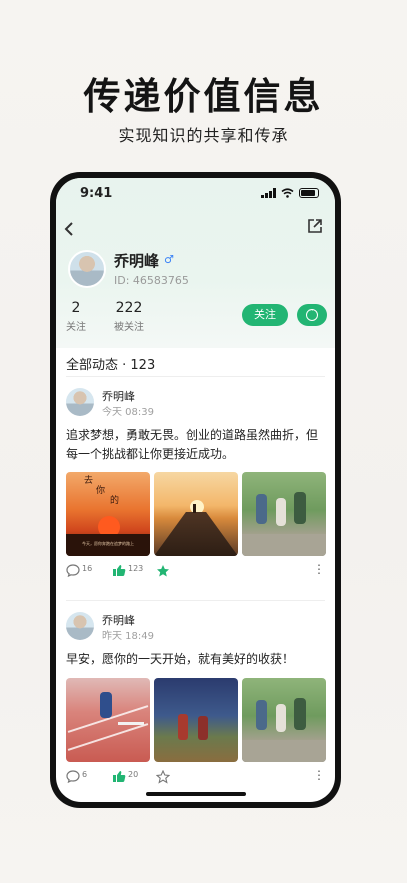 Image resolution: width=407 pixels, height=883 pixels. I want to click on followers-label: 被关注, so click(129, 327).